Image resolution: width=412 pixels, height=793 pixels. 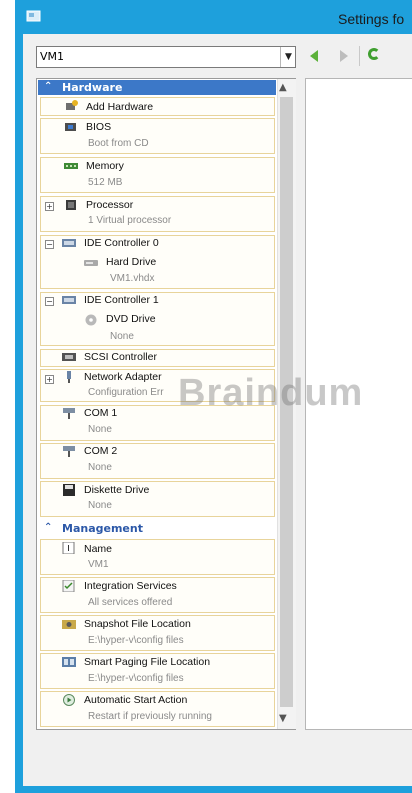 I want to click on tree-item-label: Memory, so click(x=105, y=166).